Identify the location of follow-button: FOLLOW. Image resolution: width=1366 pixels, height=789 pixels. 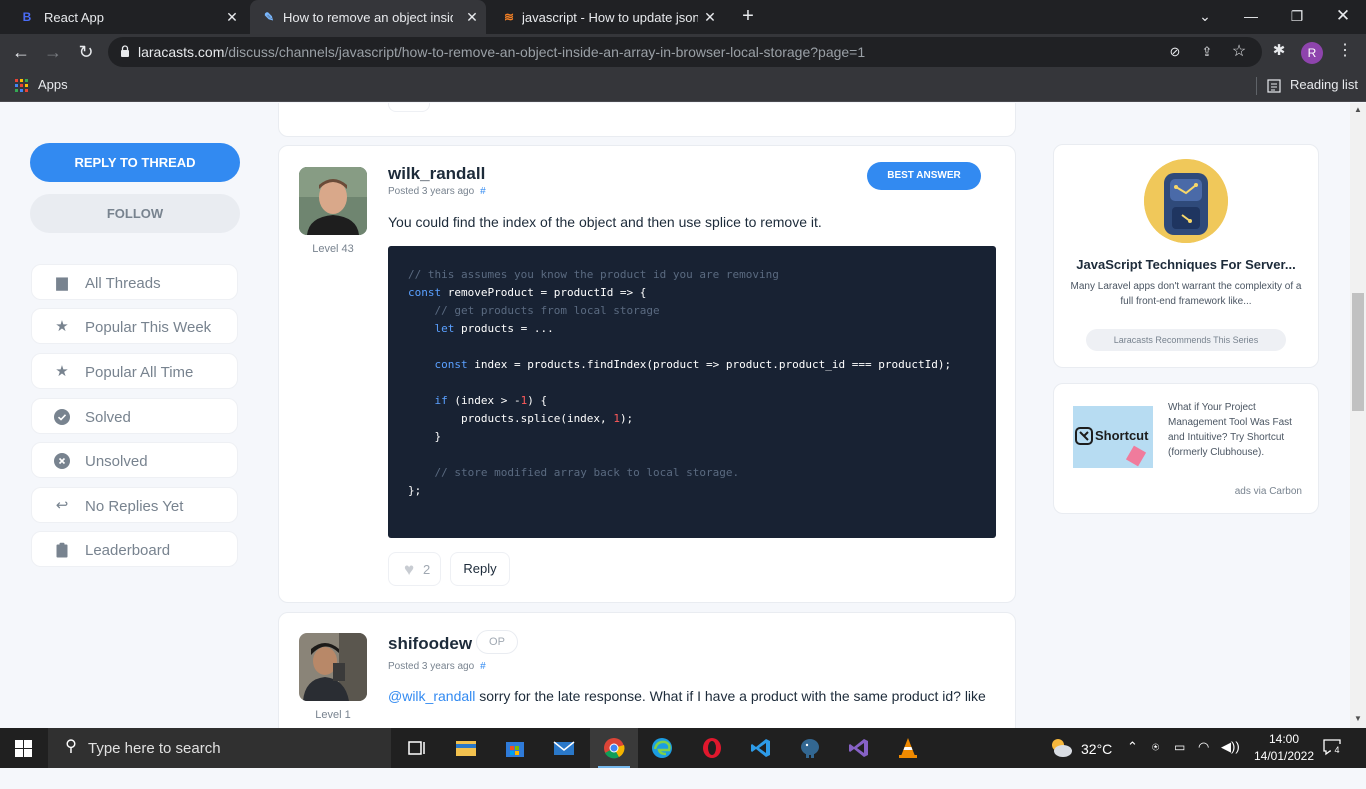
(135, 213).